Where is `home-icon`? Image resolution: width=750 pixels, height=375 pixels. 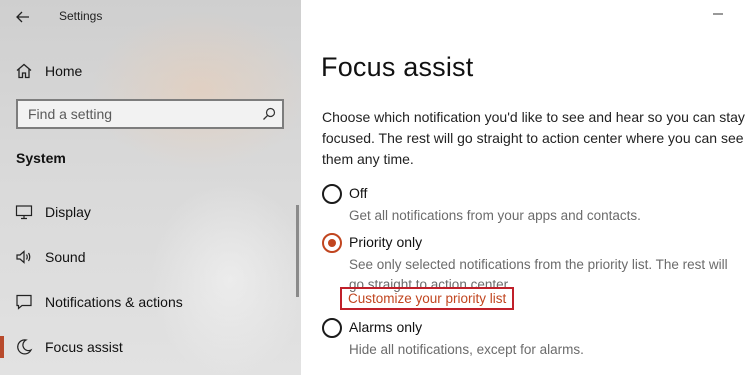 home-icon is located at coordinates (24, 71).